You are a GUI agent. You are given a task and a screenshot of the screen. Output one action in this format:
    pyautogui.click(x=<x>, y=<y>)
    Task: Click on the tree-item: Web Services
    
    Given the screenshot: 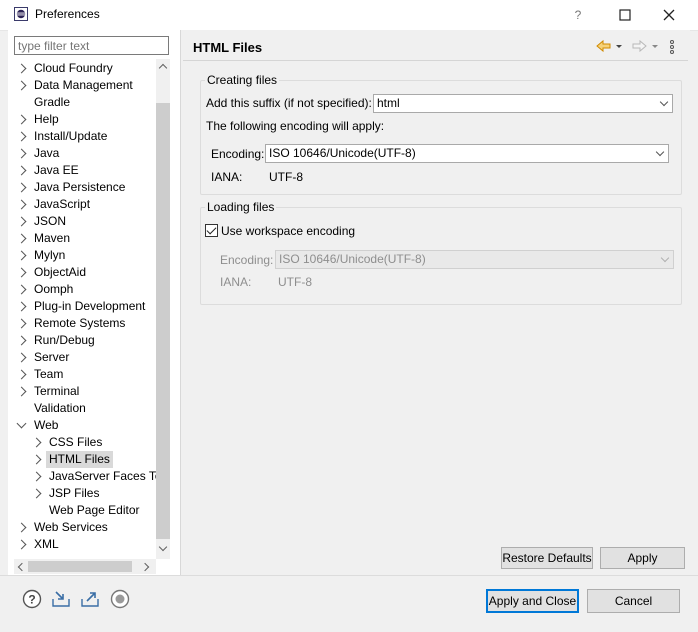 What is the action you would take?
    pyautogui.click(x=86, y=527)
    